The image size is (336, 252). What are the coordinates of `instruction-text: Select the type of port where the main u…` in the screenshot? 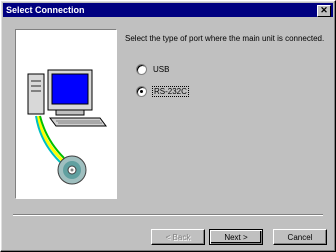 It's located at (225, 38).